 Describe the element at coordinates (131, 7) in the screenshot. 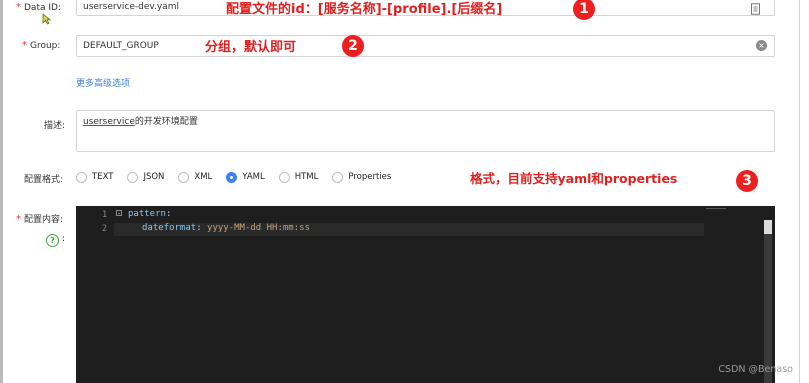

I see `data-id-value: userservice-dev.yaml` at that location.